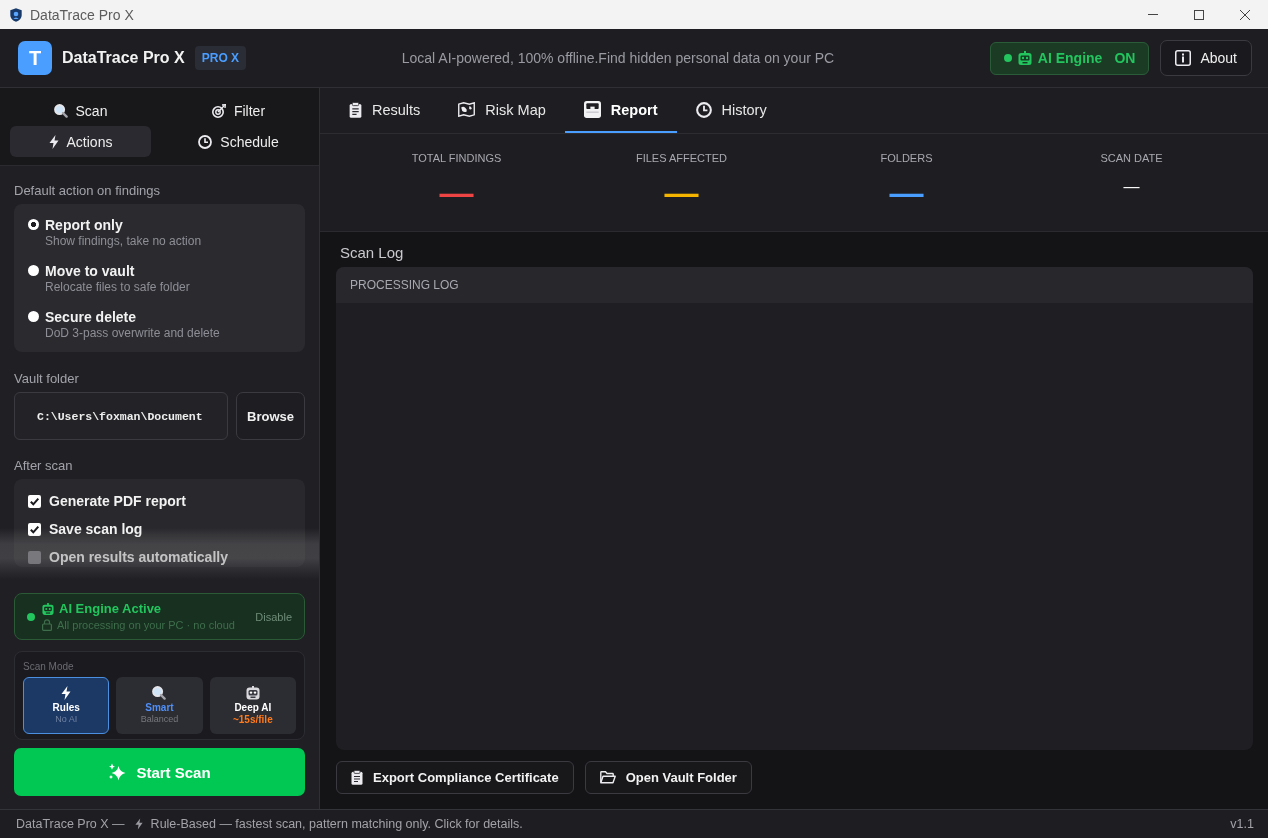  I want to click on ai-engine-subtitle: All processing on your PC · no cloud, so click(146, 625).